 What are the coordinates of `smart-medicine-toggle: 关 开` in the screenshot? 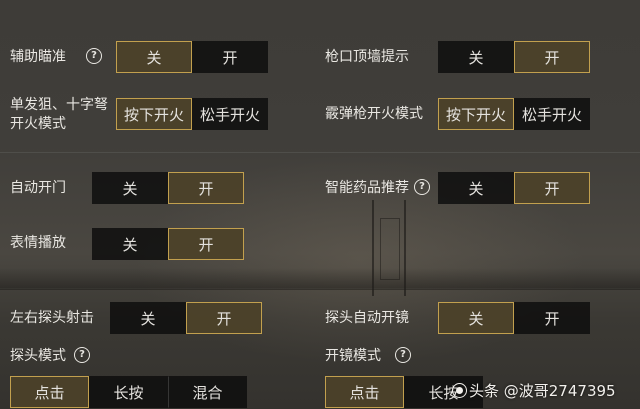 It's located at (514, 188).